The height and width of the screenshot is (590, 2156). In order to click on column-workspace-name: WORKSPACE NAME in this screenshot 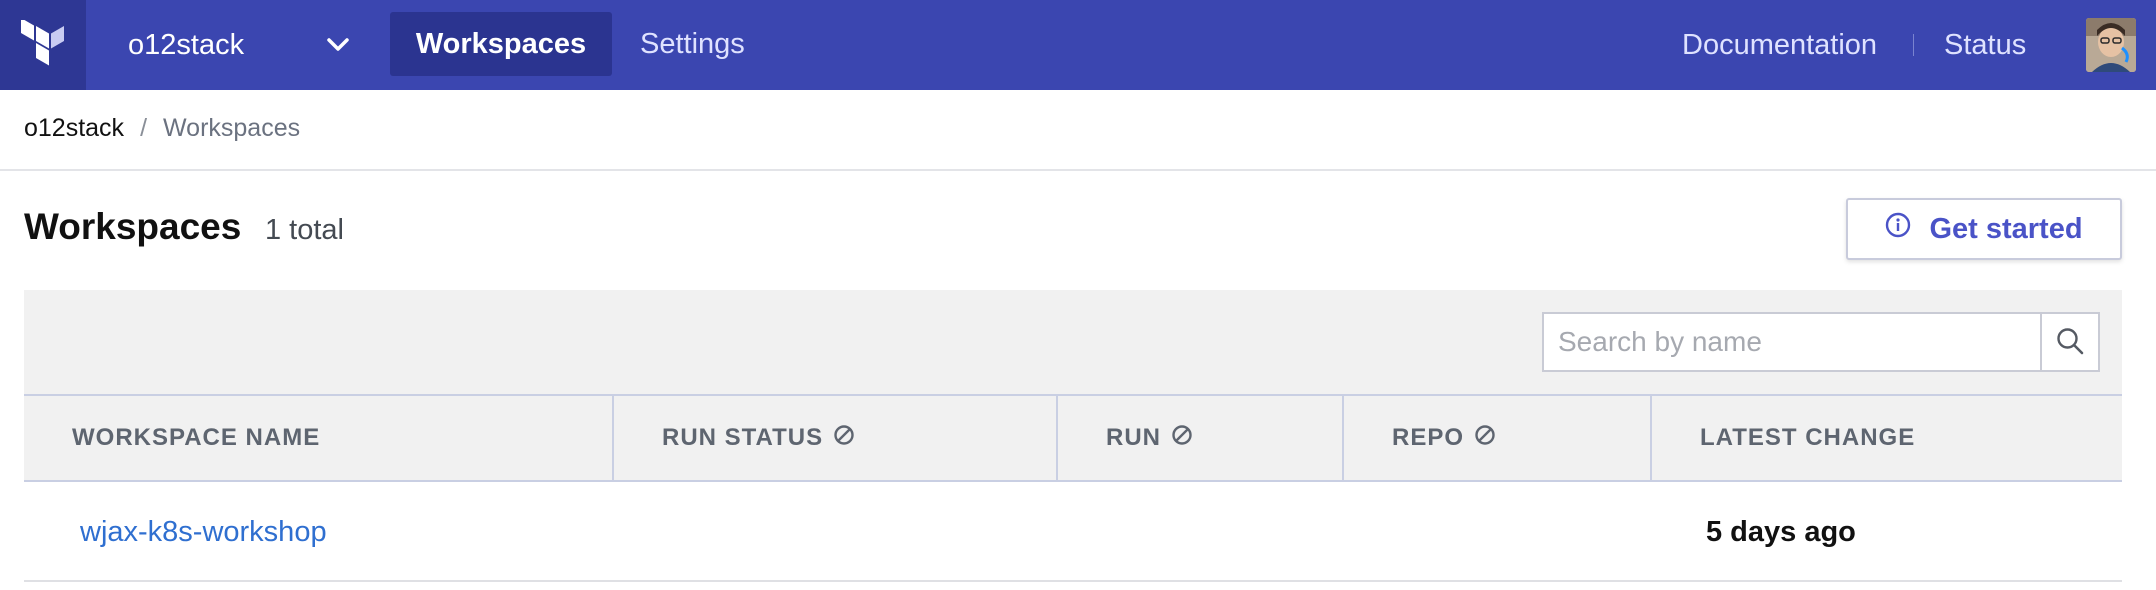, I will do `click(196, 438)`.